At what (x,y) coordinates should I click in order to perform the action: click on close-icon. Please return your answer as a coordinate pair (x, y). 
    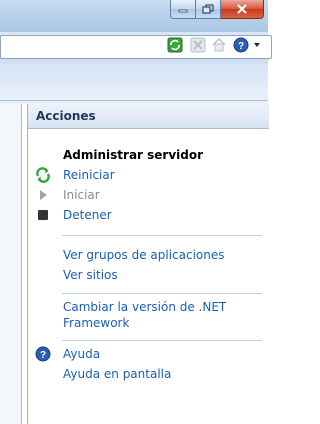
    Looking at the image, I should click on (242, 9).